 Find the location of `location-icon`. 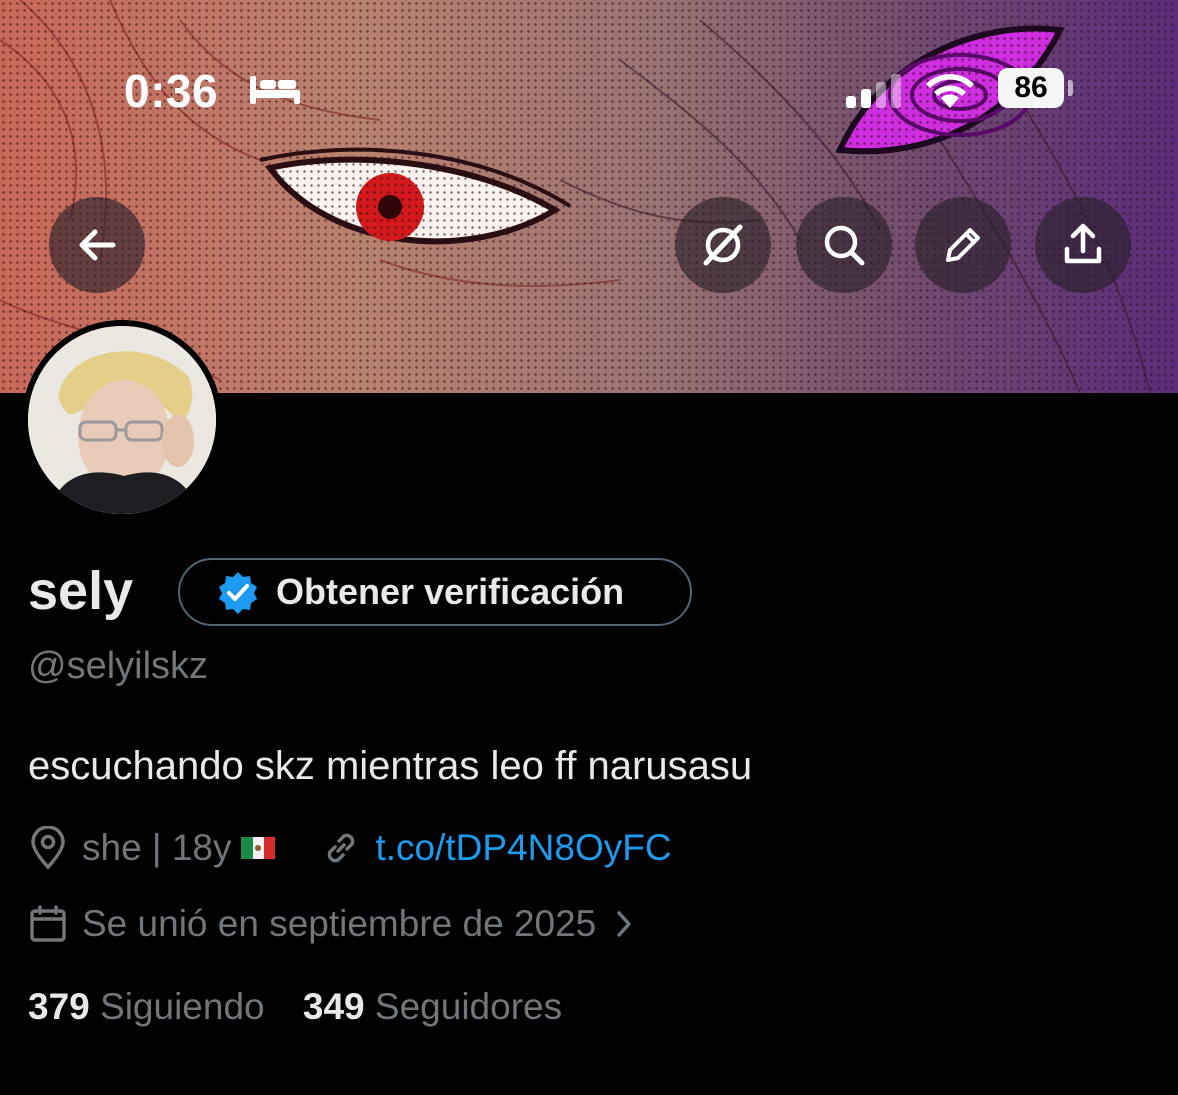

location-icon is located at coordinates (48, 848).